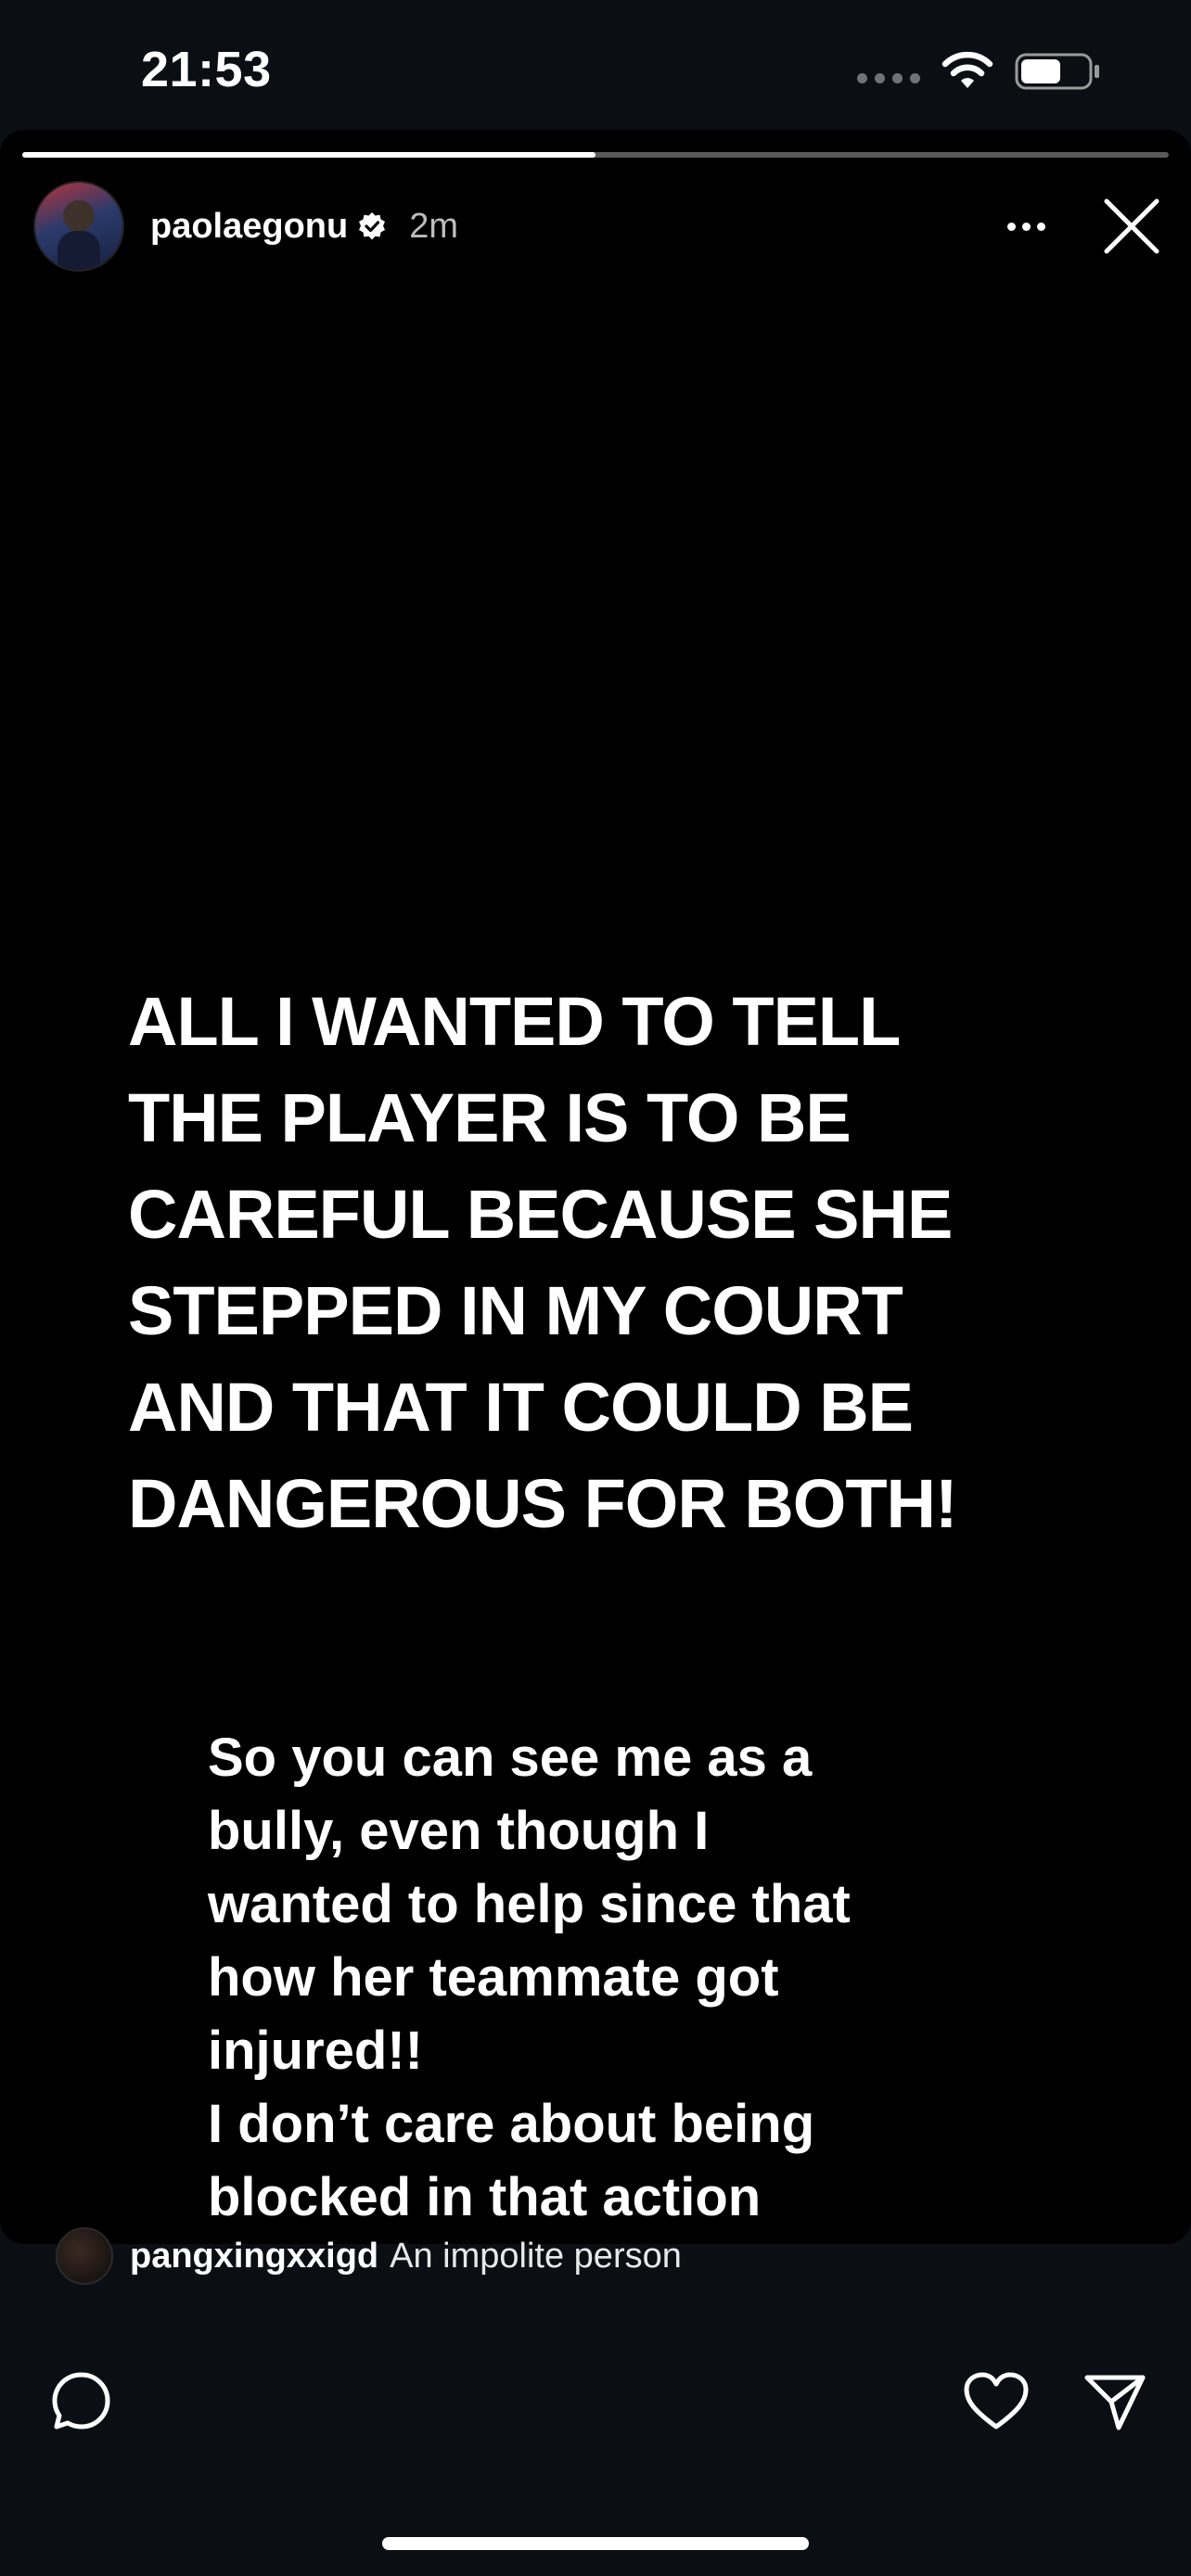 The height and width of the screenshot is (2576, 1191). What do you see at coordinates (967, 69) in the screenshot?
I see `wifi-icon` at bounding box center [967, 69].